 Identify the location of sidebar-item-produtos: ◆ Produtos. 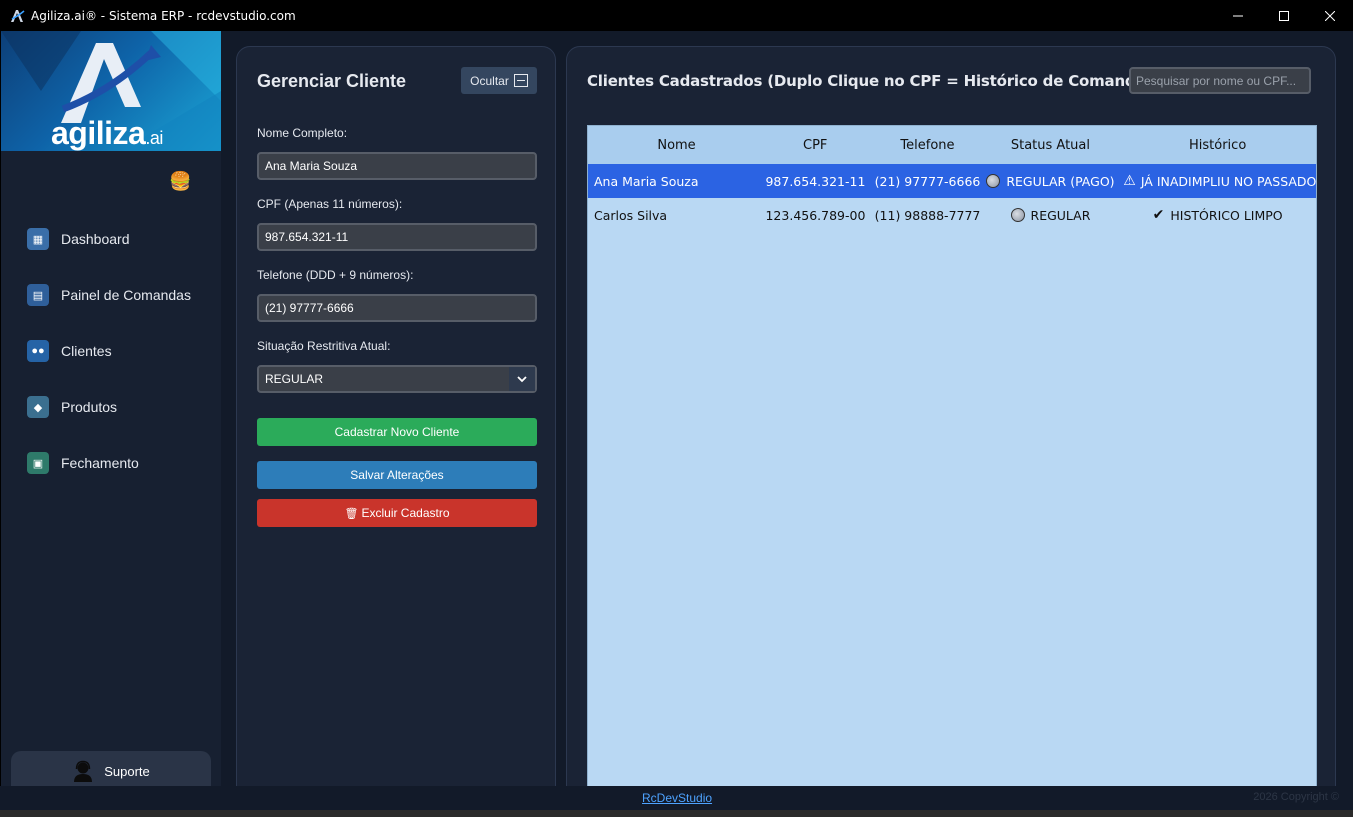
(111, 407).